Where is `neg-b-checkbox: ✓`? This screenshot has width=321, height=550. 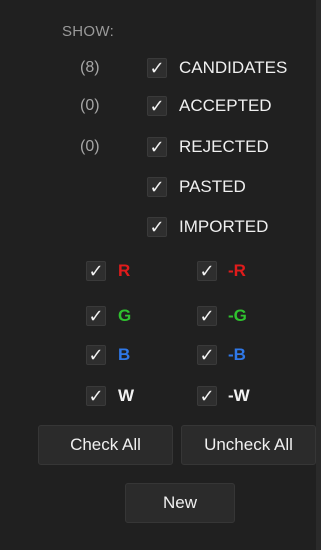
neg-b-checkbox: ✓ is located at coordinates (207, 355).